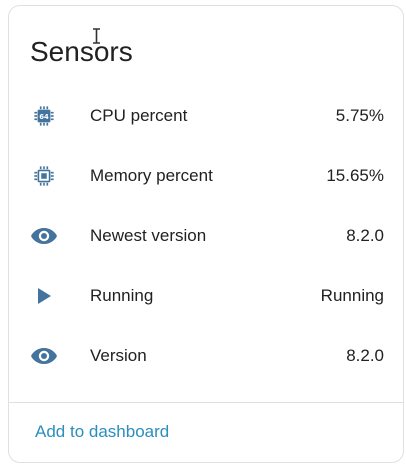 The image size is (406, 466). I want to click on play-icon, so click(44, 296).